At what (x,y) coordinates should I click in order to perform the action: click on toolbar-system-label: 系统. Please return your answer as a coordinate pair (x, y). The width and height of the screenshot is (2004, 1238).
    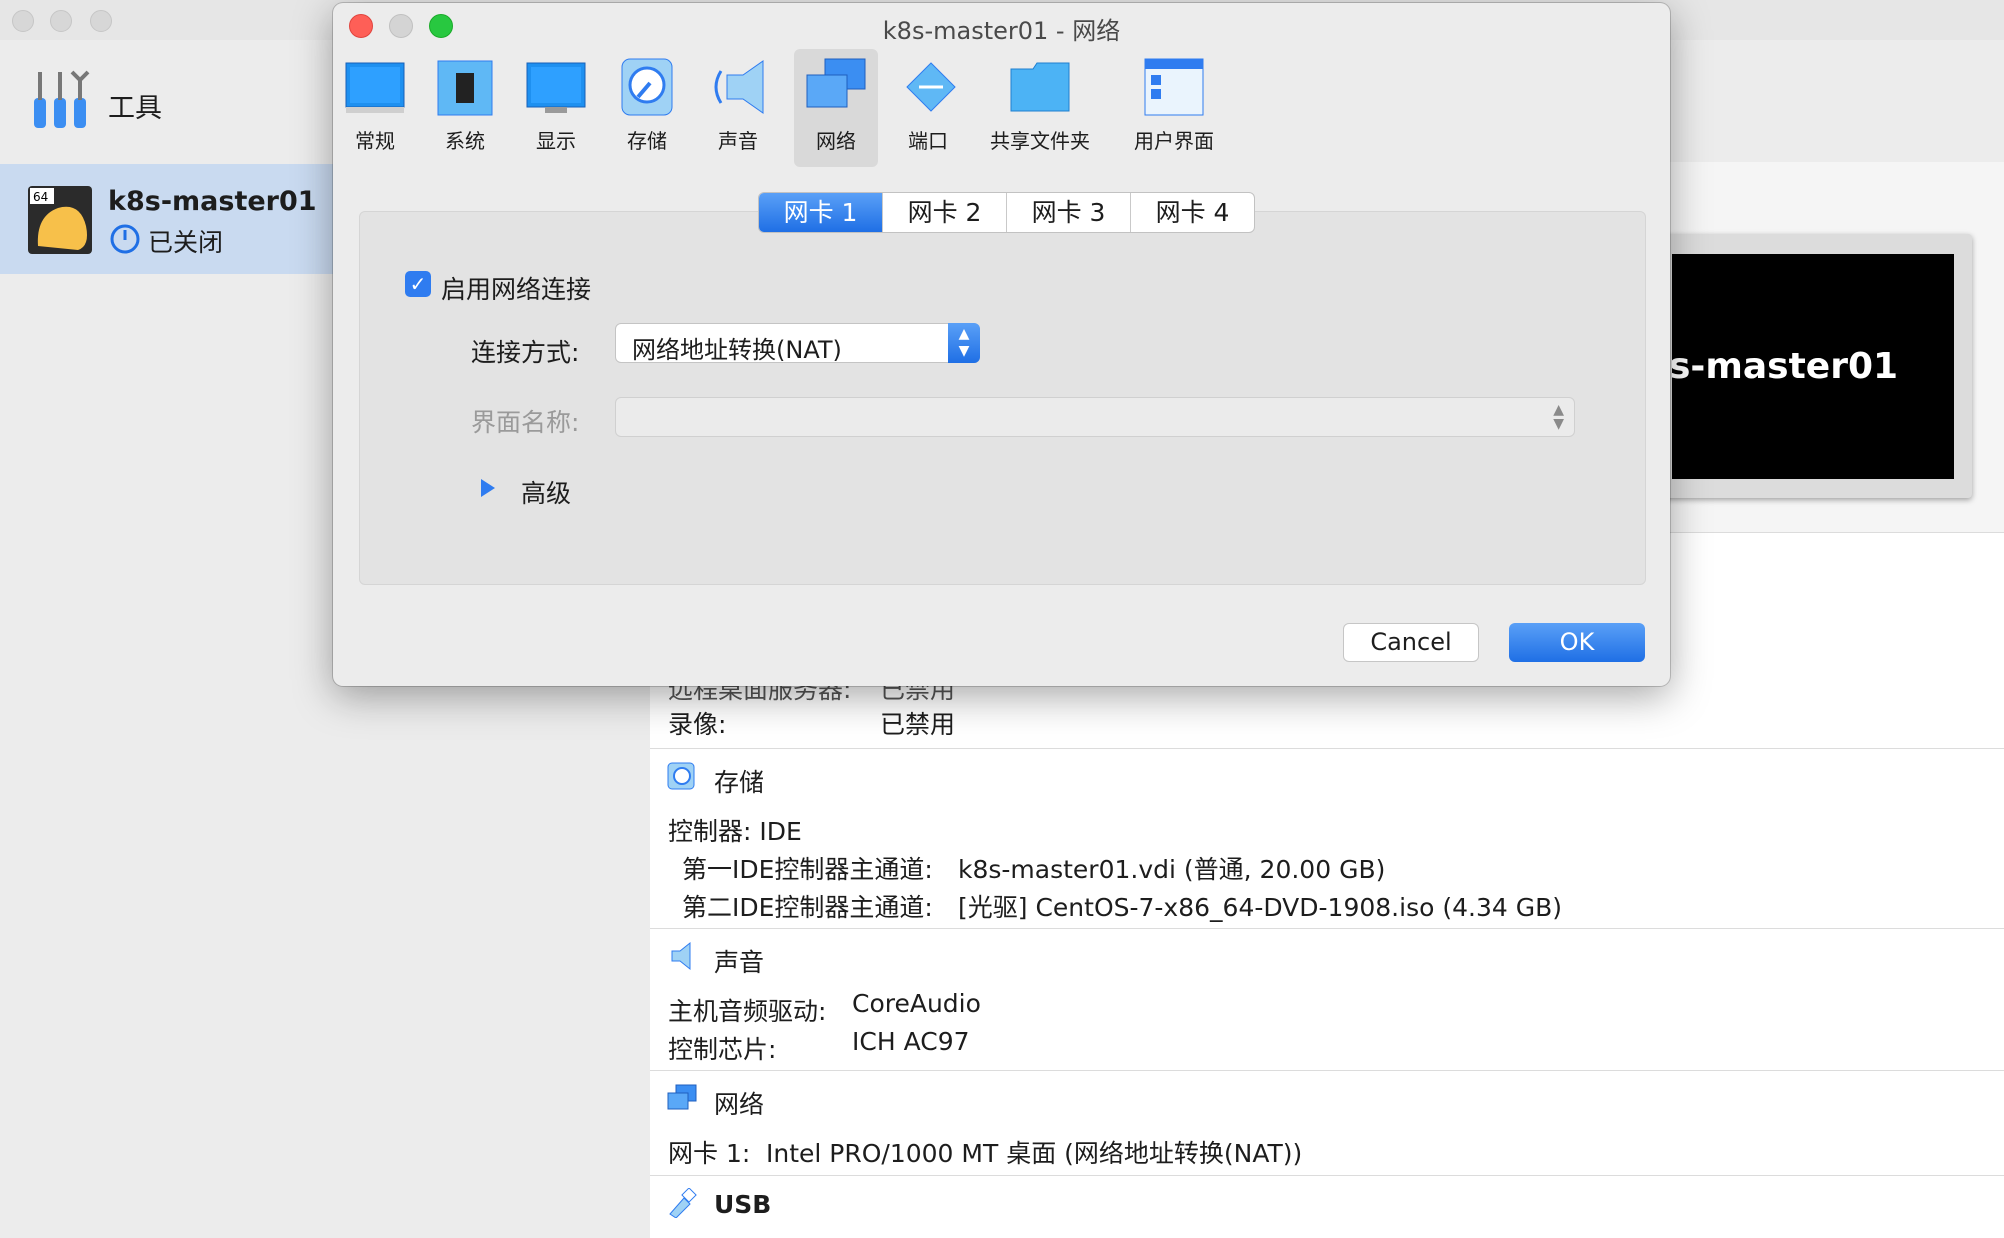
    Looking at the image, I should click on (465, 141).